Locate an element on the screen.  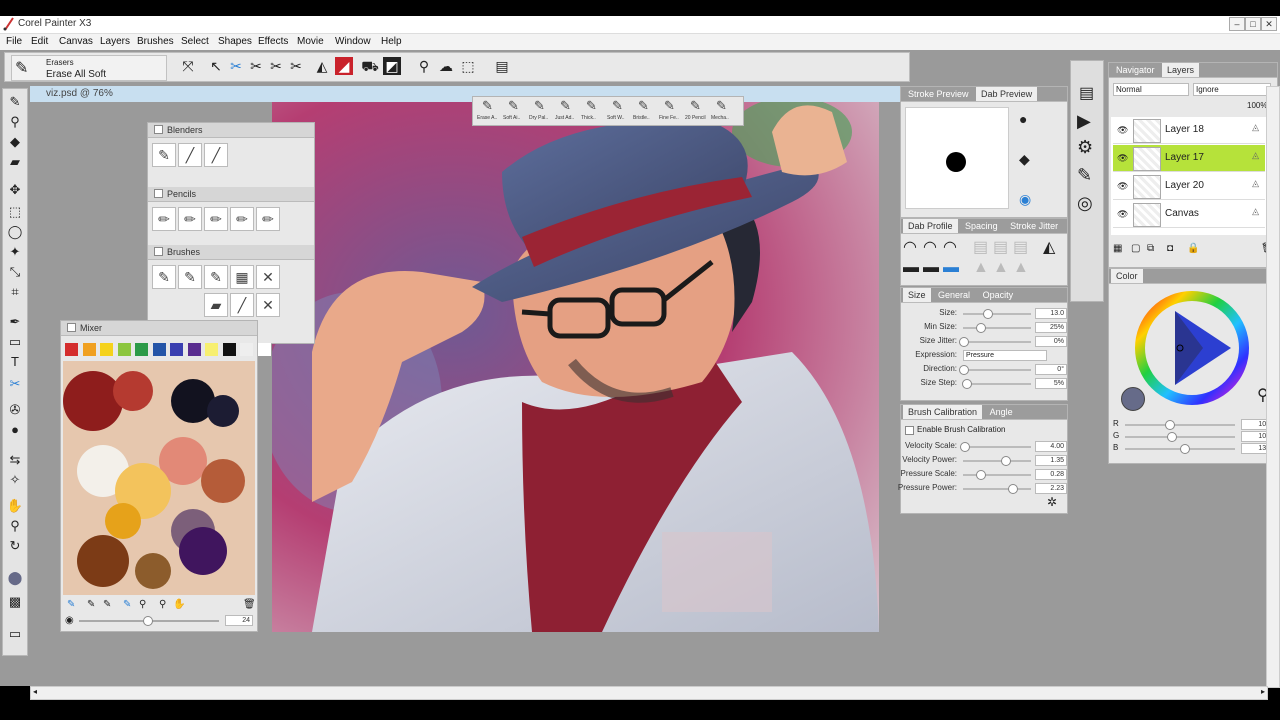
tab-opacity: Opacity is located at coordinates (998, 295).